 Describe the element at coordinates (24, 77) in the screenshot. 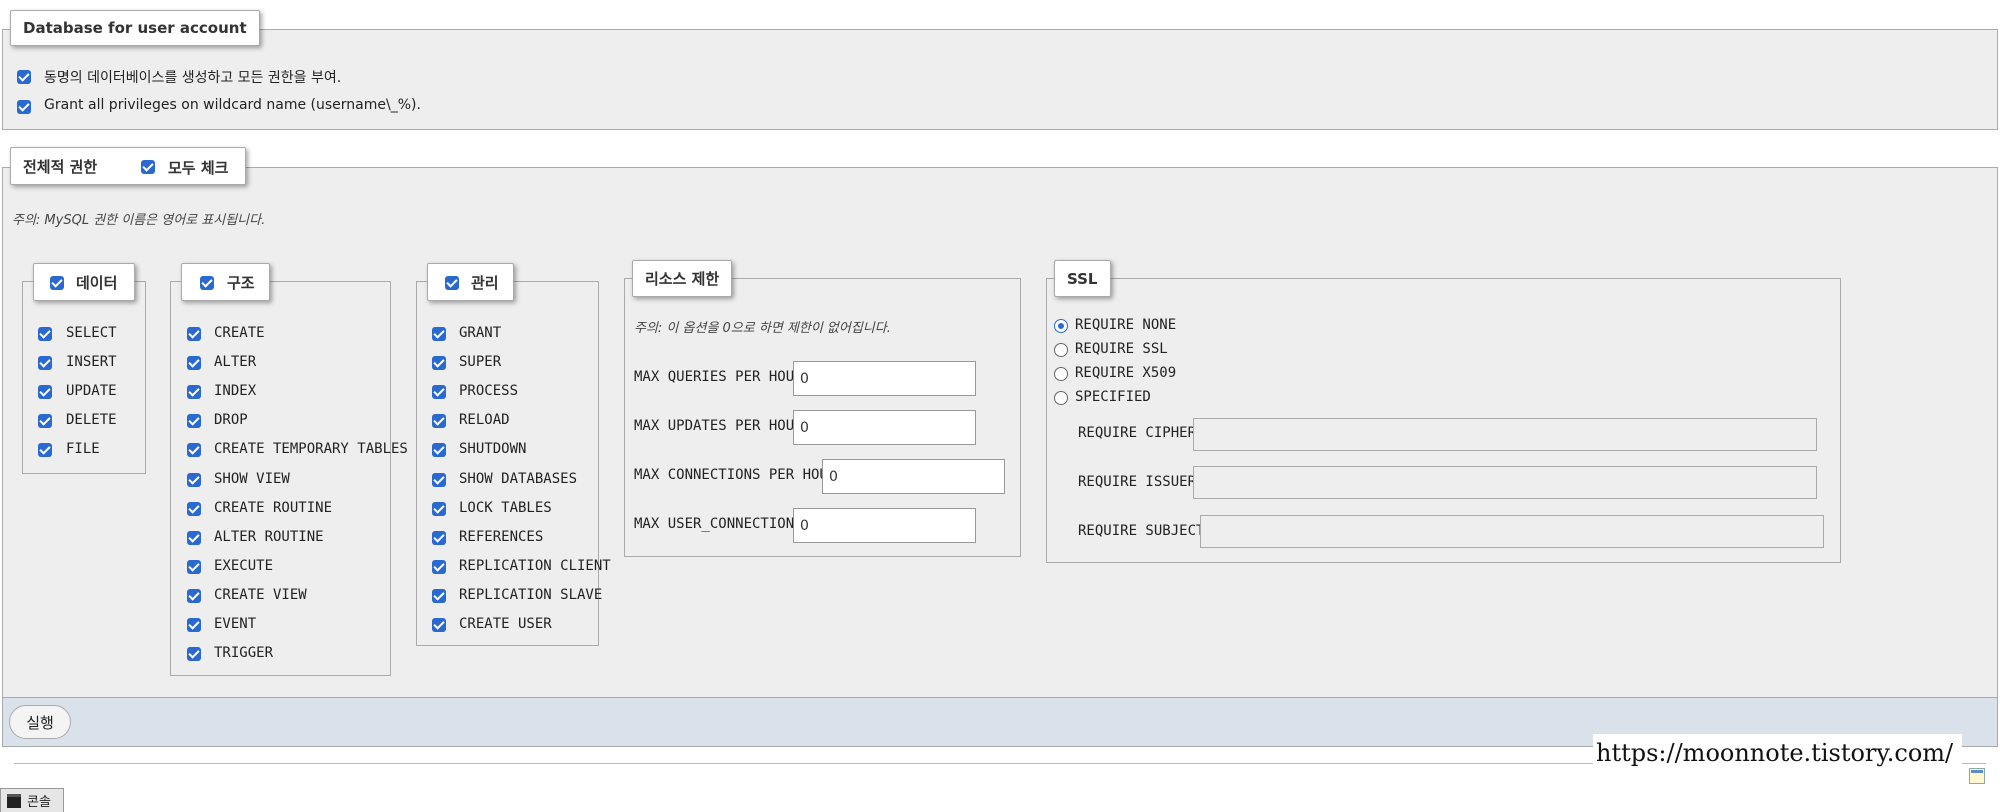

I see `create-db-checkbox` at that location.